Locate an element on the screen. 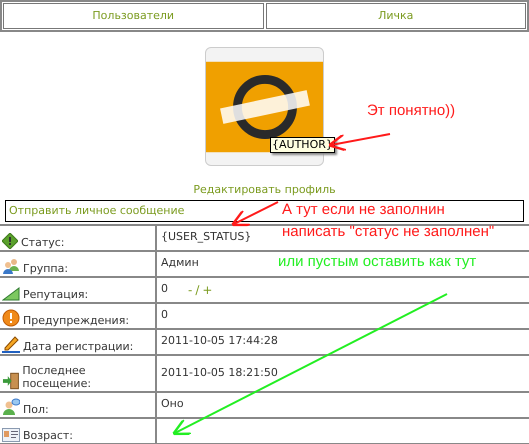 The height and width of the screenshot is (444, 529). user-icon is located at coordinates (11, 407).